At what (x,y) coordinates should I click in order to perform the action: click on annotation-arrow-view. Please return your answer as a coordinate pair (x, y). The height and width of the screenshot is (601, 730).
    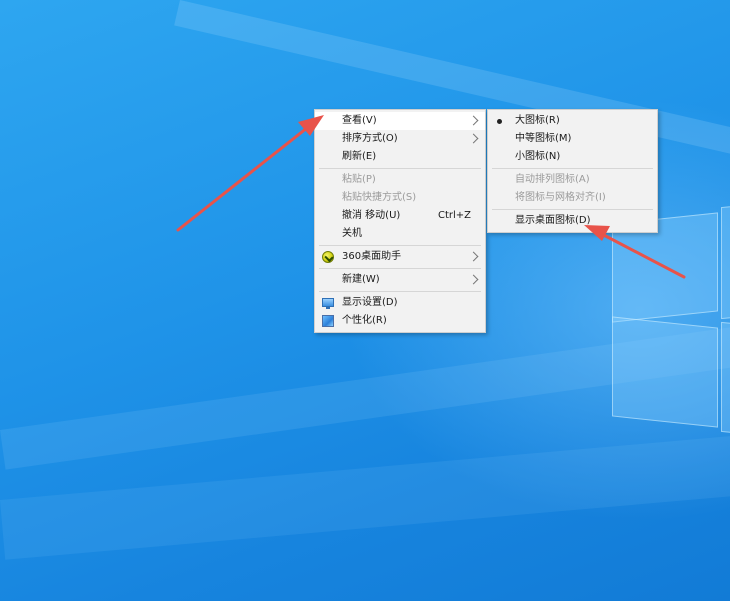
    Looking at the image, I should click on (250, 173).